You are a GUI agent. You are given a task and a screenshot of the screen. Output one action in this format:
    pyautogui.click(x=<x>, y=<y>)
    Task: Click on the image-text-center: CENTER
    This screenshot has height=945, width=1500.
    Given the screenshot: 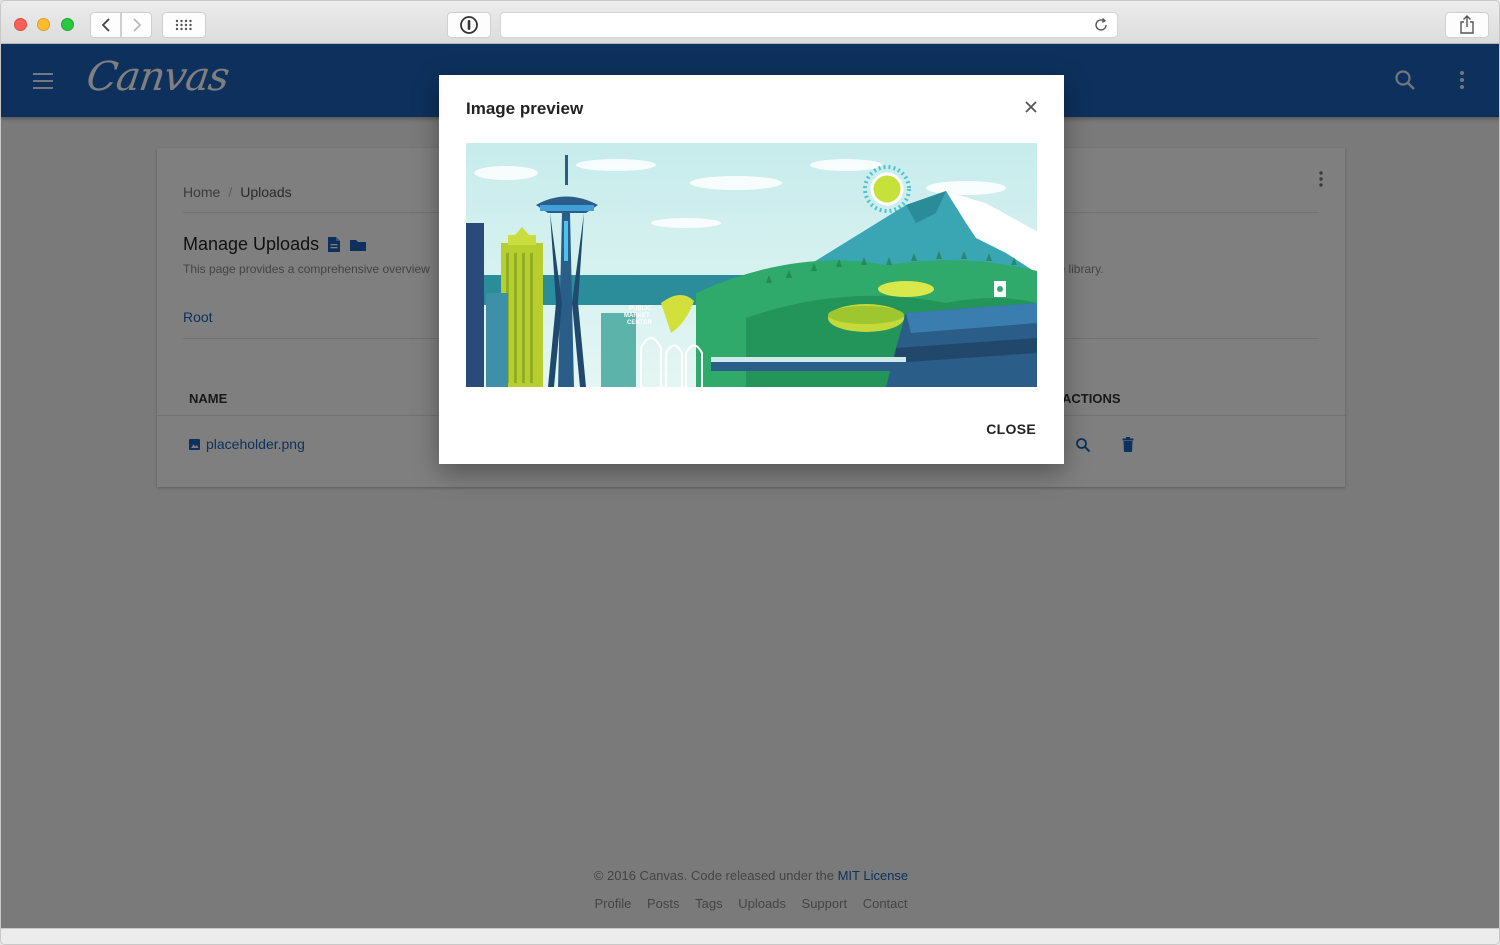 What is the action you would take?
    pyautogui.click(x=639, y=323)
    